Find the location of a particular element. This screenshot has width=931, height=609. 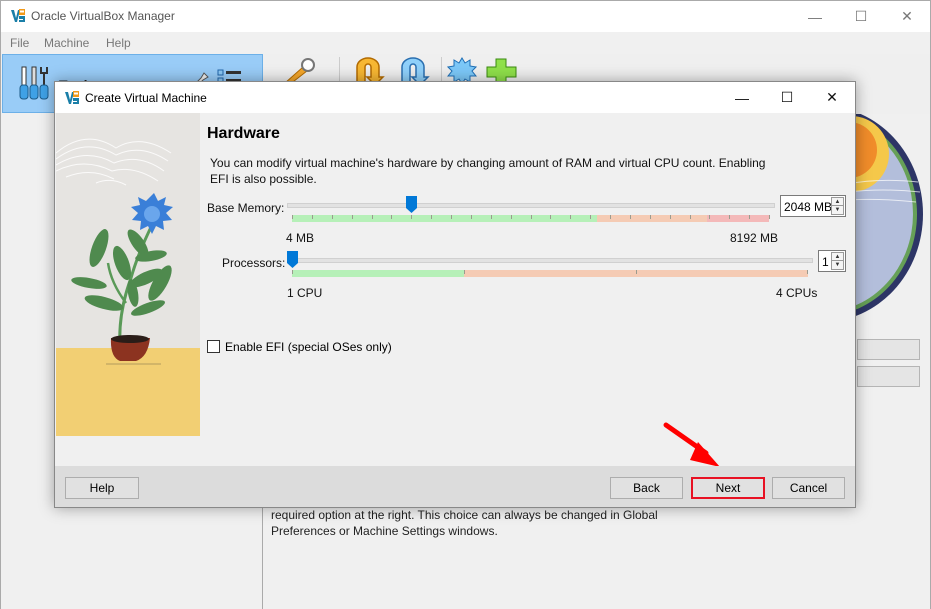

menu-machine: Machine is located at coordinates (66, 43).